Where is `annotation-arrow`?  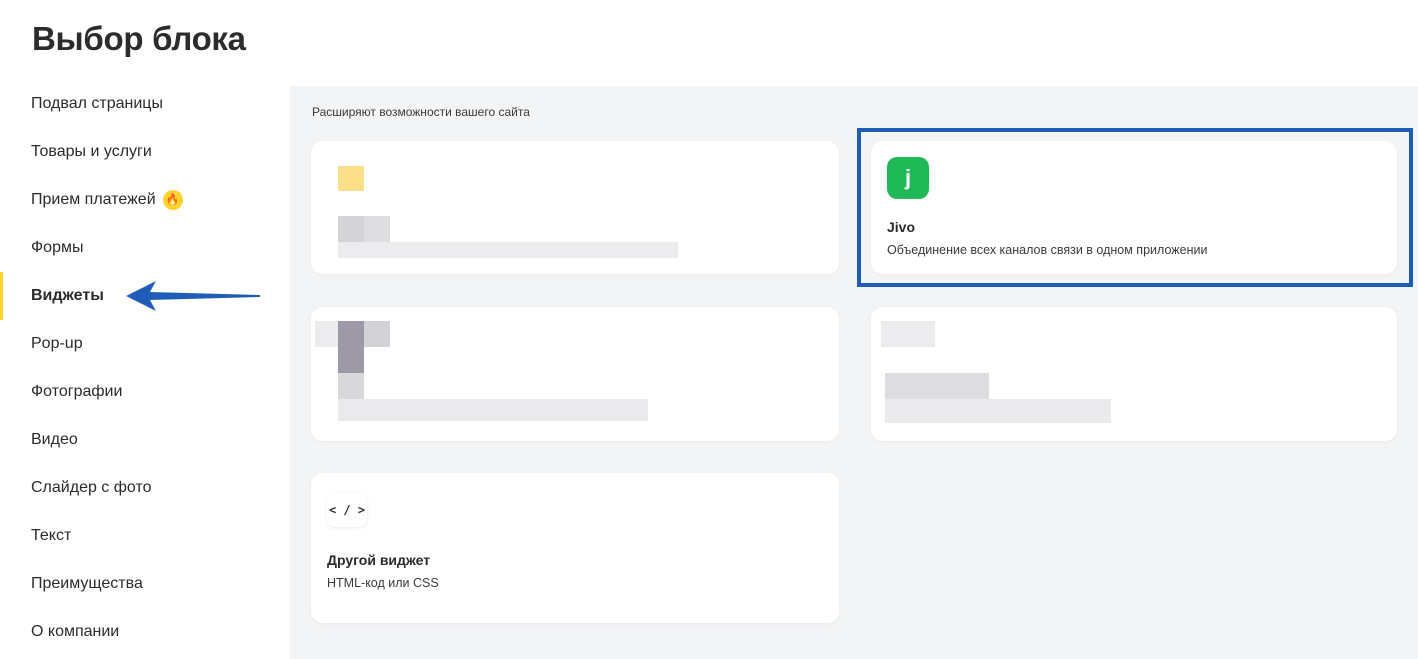
annotation-arrow is located at coordinates (193, 296).